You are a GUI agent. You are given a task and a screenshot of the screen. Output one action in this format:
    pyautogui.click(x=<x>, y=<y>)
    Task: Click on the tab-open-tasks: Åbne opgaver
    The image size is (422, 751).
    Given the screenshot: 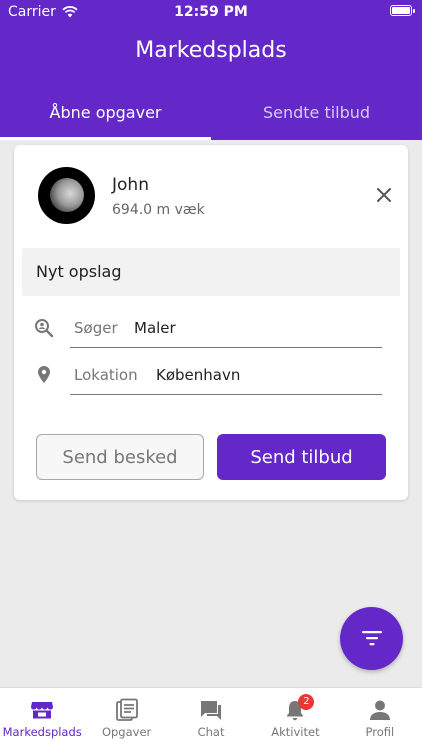 What is the action you would take?
    pyautogui.click(x=105, y=118)
    